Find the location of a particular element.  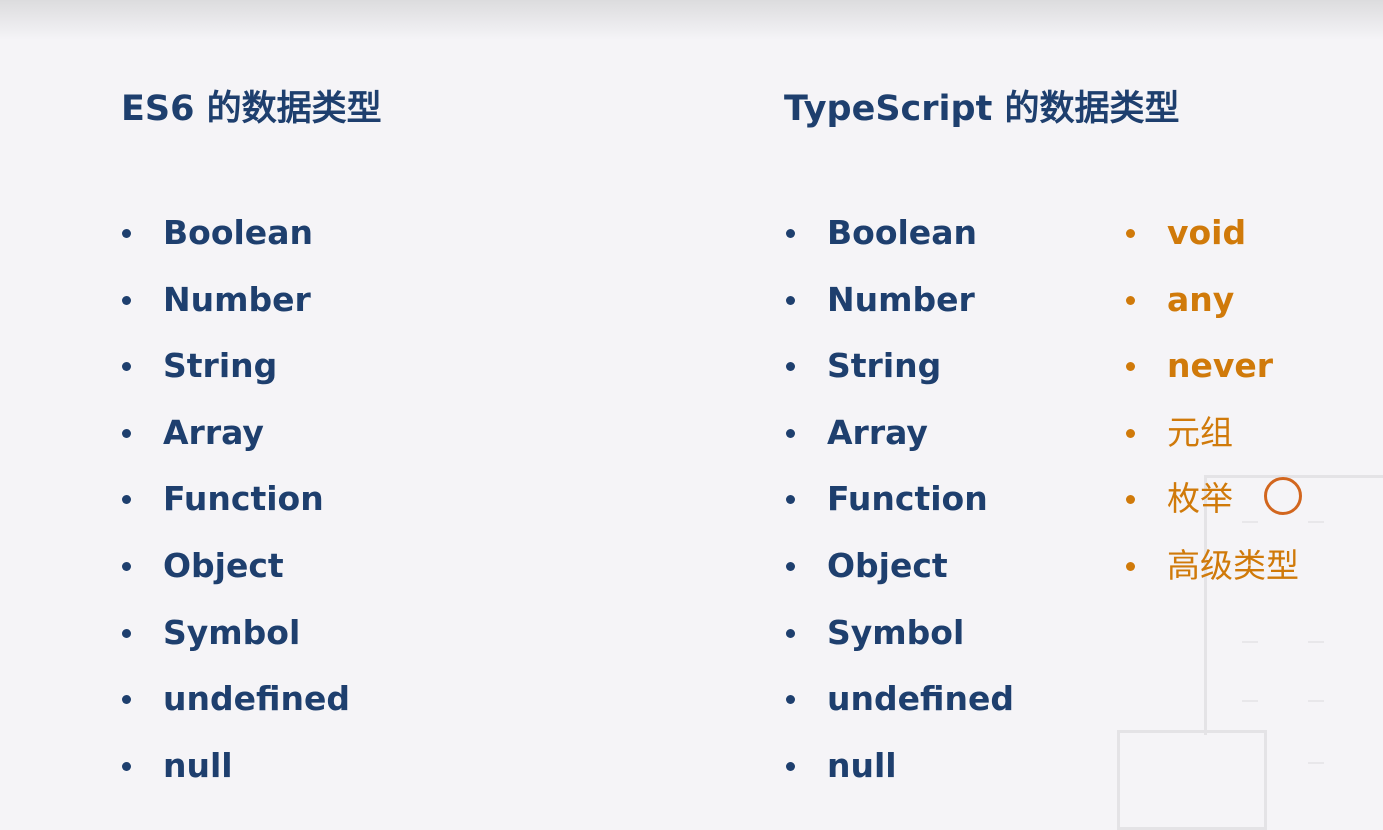

typescript-extra-type-list: void any never 元组 枚举 高级类型 is located at coordinates (1212, 400).